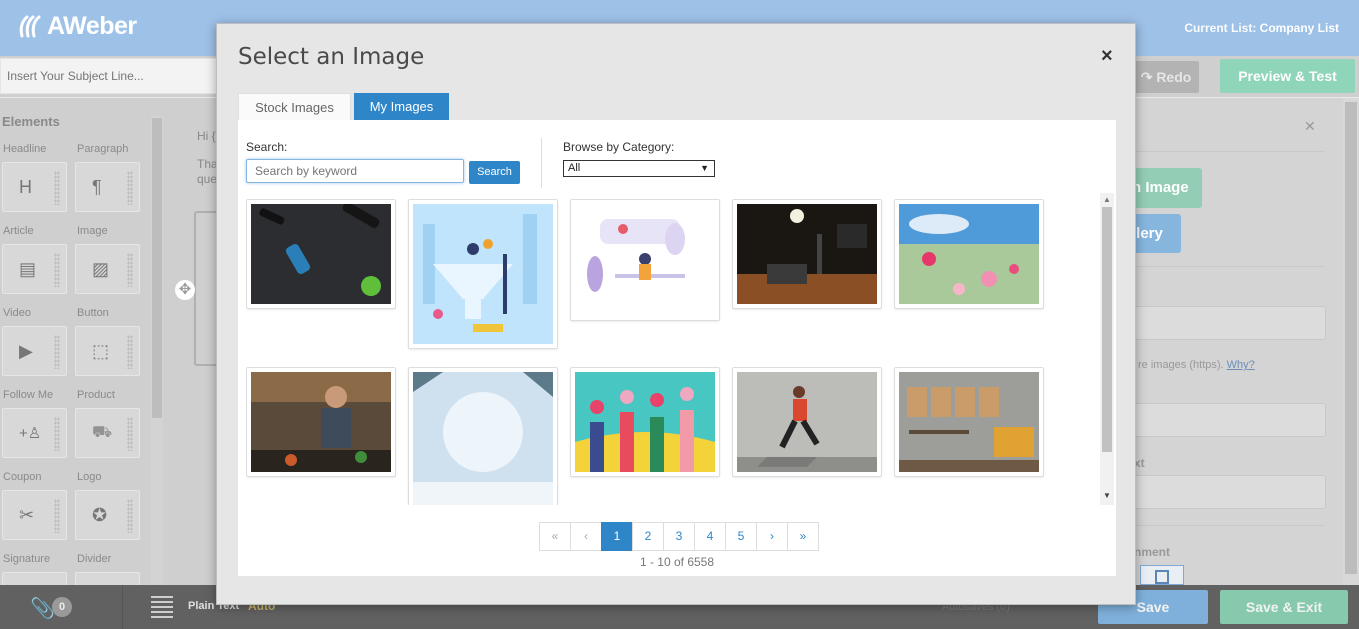 Image resolution: width=1359 pixels, height=629 pixels. Describe the element at coordinates (483, 436) in the screenshot. I see `image-thumbnail-snowy-winter-photo` at that location.